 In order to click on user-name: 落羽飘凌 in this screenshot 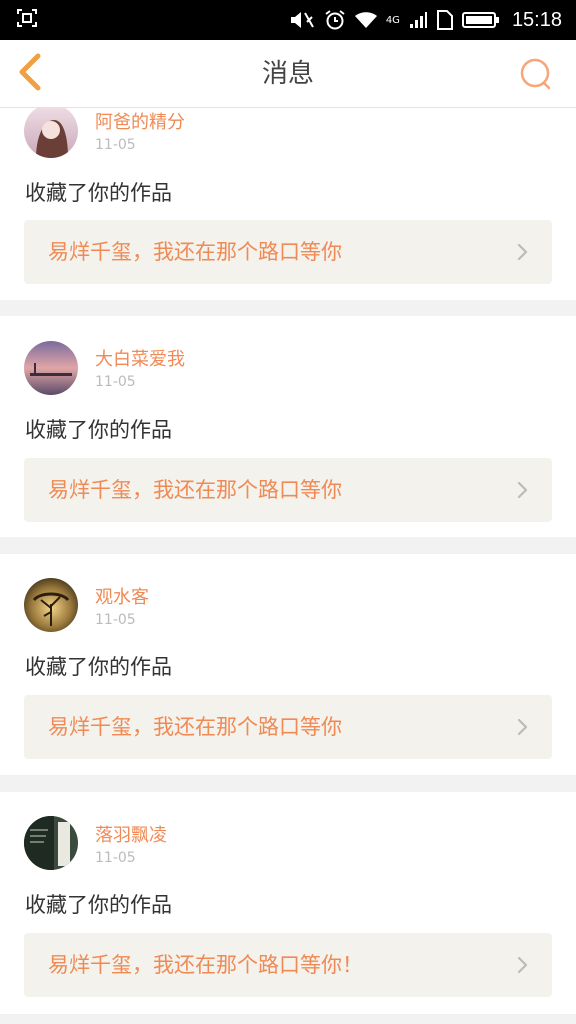, I will do `click(131, 834)`.